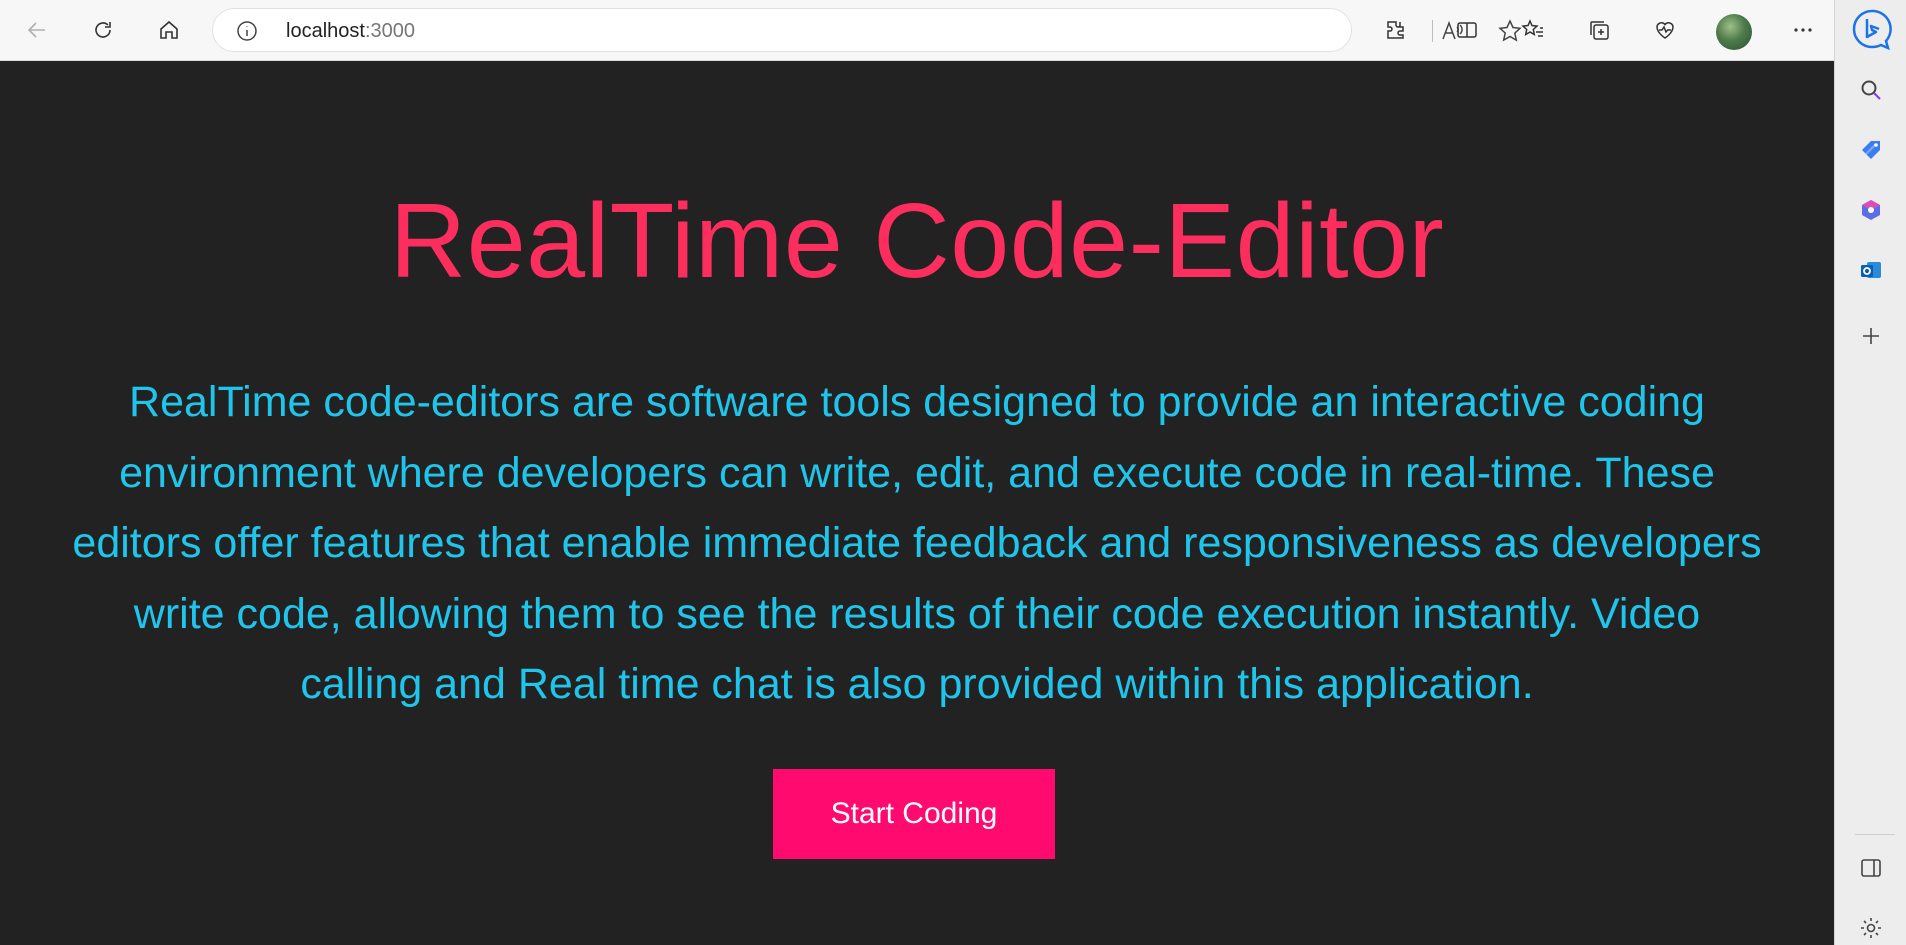 This screenshot has width=1906, height=945. Describe the element at coordinates (1665, 30) in the screenshot. I see `browser-essentials-icon` at that location.